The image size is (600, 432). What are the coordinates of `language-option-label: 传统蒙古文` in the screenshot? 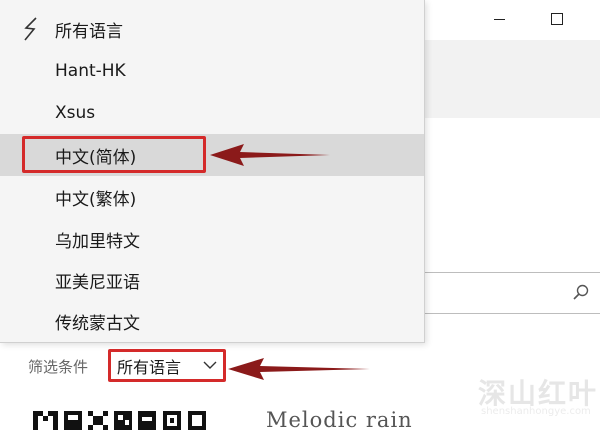 It's located at (97, 323).